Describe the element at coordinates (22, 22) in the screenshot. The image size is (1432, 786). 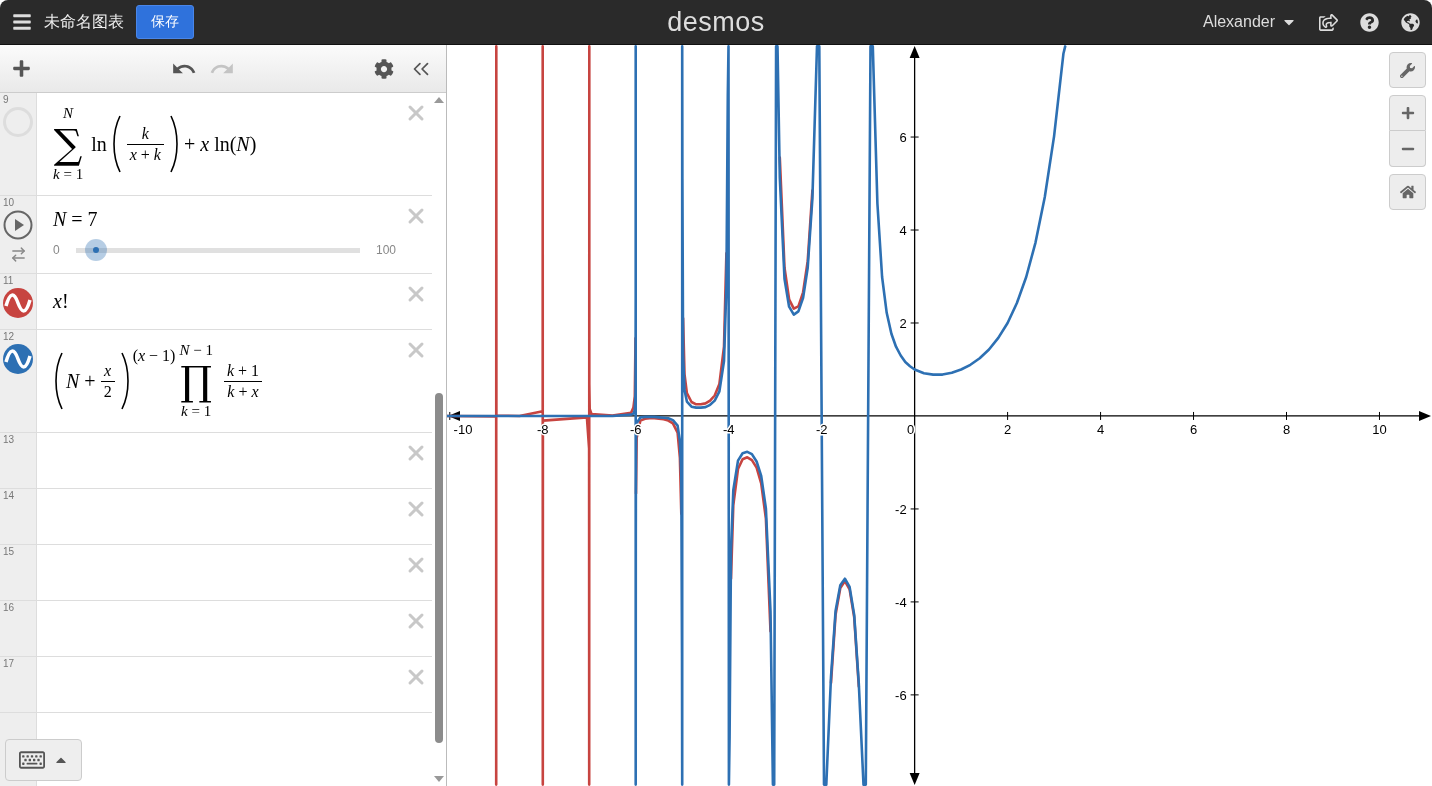
I see `menu-icon` at that location.